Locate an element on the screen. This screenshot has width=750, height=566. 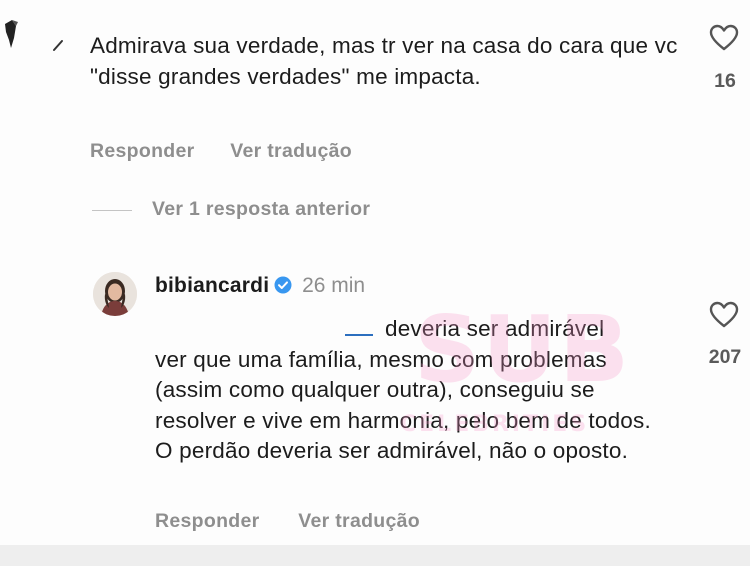
view-replies-button: Ver 1 resposta anterior is located at coordinates (261, 209).